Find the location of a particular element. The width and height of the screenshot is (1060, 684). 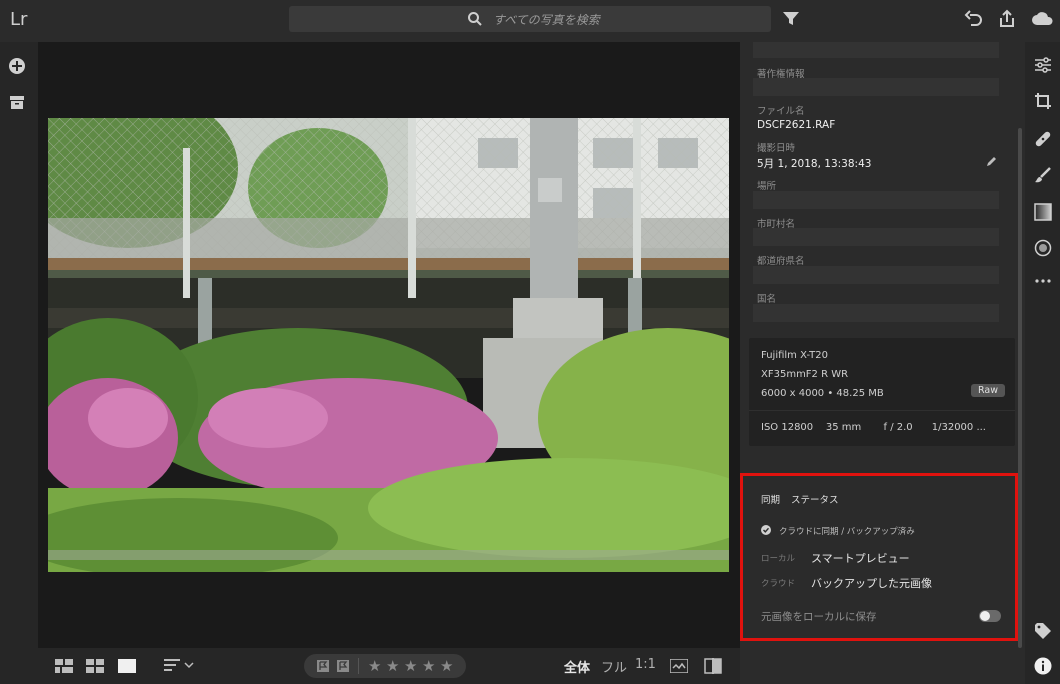

star-1: ★ is located at coordinates (374, 666).